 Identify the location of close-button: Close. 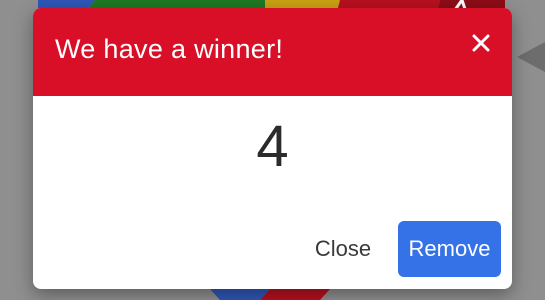
(343, 249).